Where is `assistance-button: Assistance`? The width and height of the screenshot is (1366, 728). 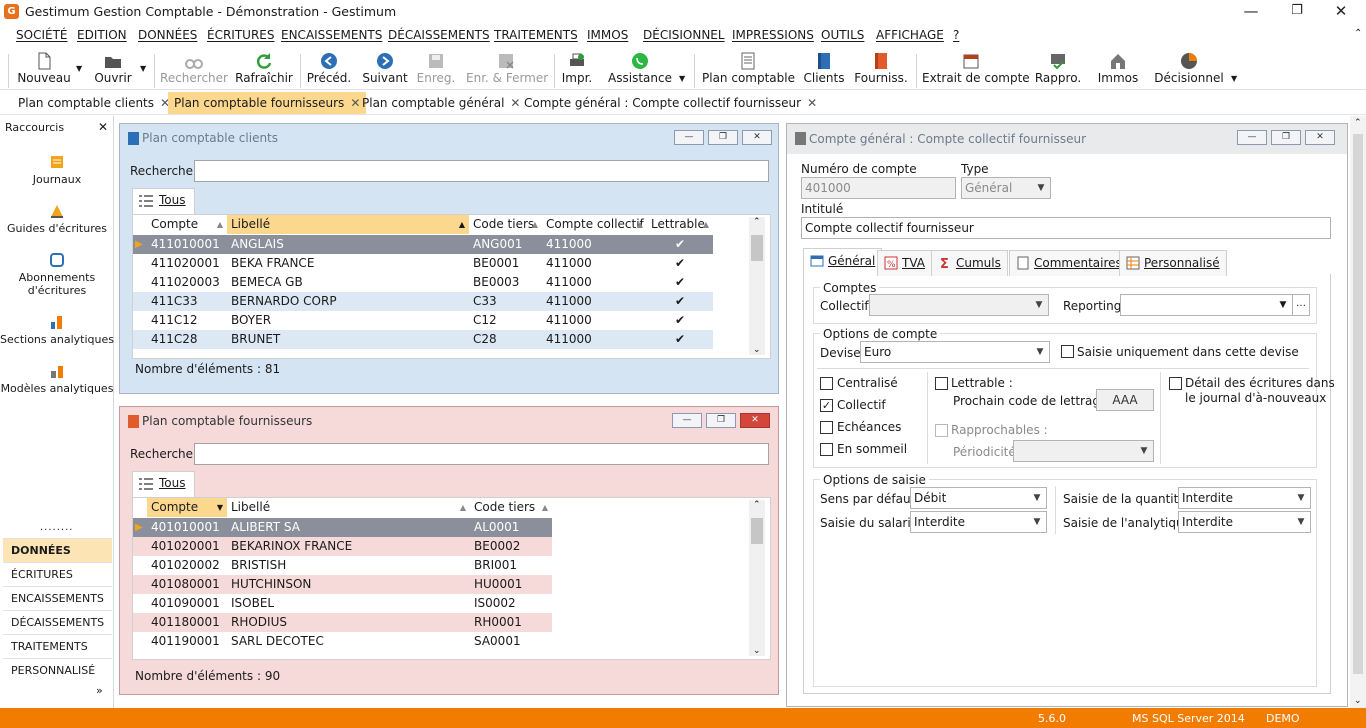 assistance-button: Assistance is located at coordinates (640, 70).